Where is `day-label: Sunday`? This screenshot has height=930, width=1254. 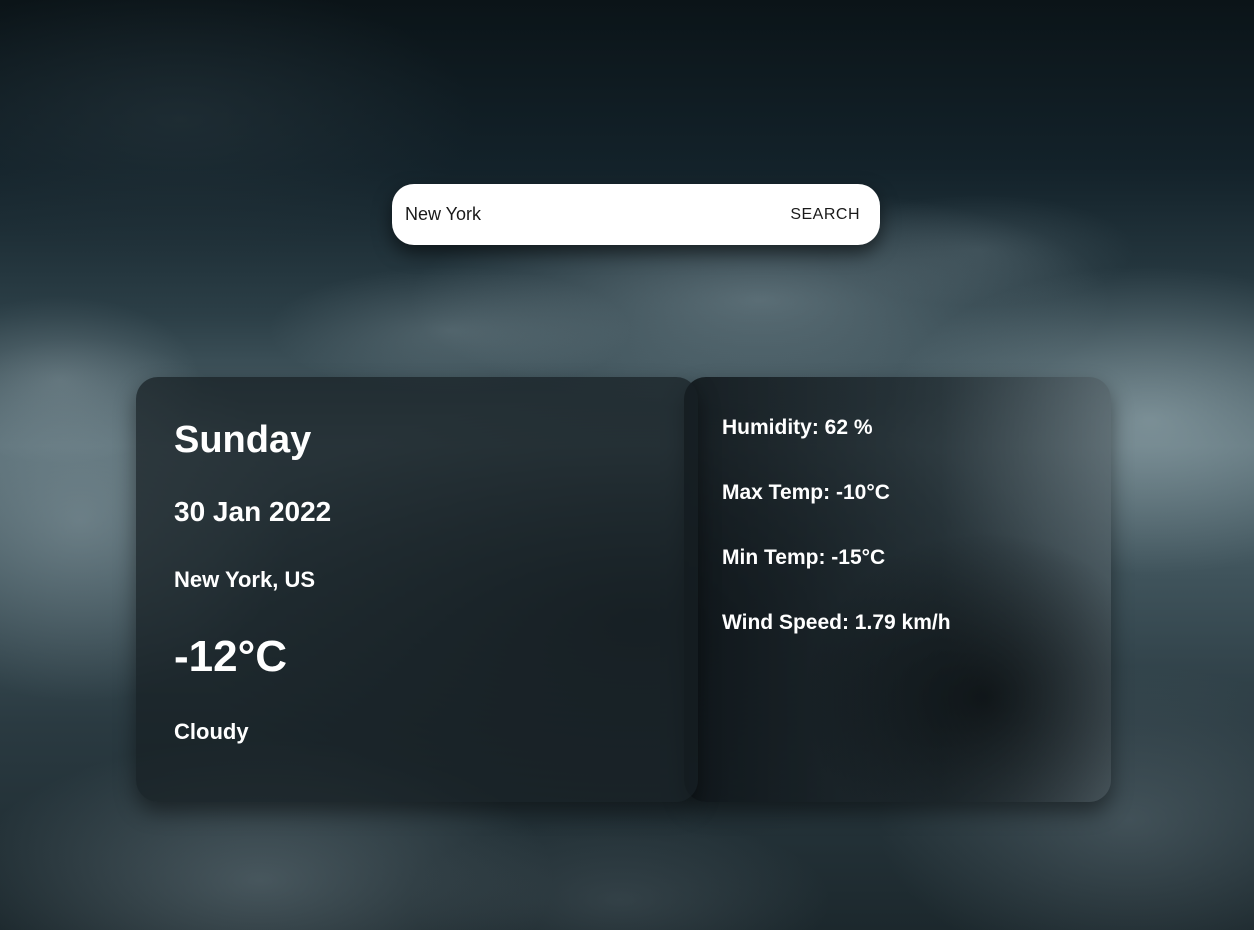
day-label: Sunday is located at coordinates (243, 440).